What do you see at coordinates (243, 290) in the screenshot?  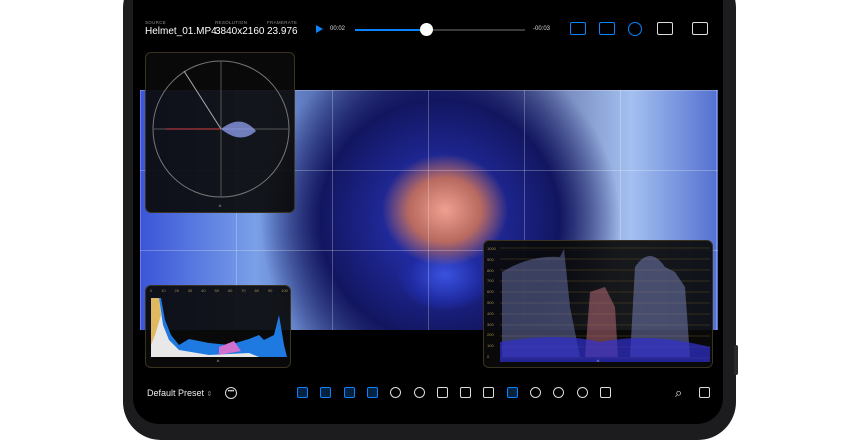 I see `tick: 70` at bounding box center [243, 290].